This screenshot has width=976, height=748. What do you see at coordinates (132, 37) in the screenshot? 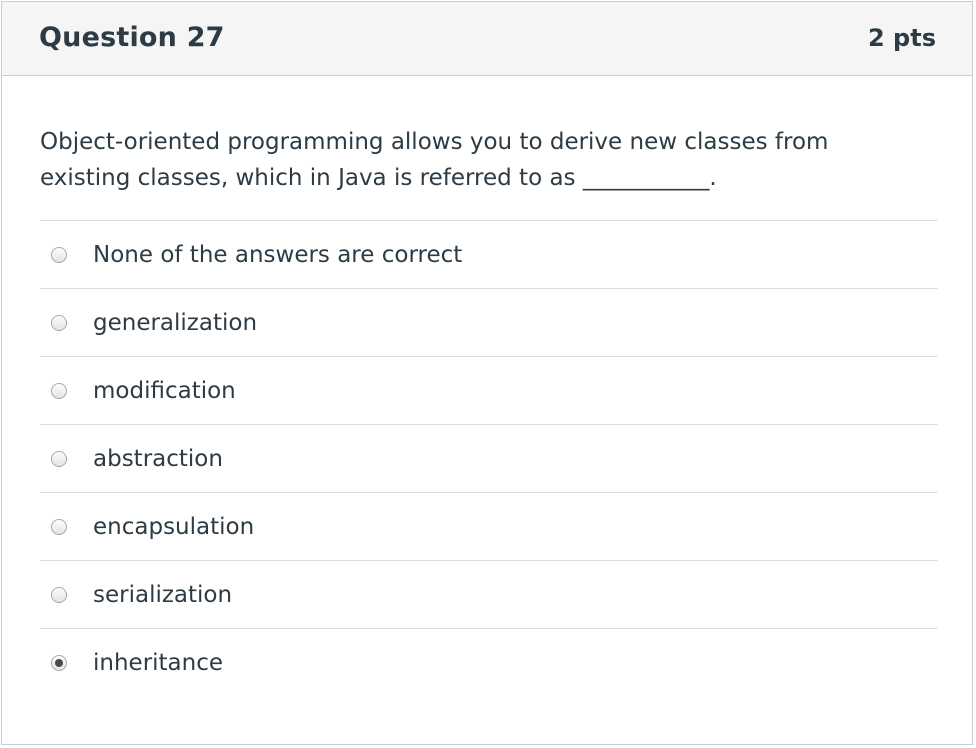
I see `question-title: Question 27` at bounding box center [132, 37].